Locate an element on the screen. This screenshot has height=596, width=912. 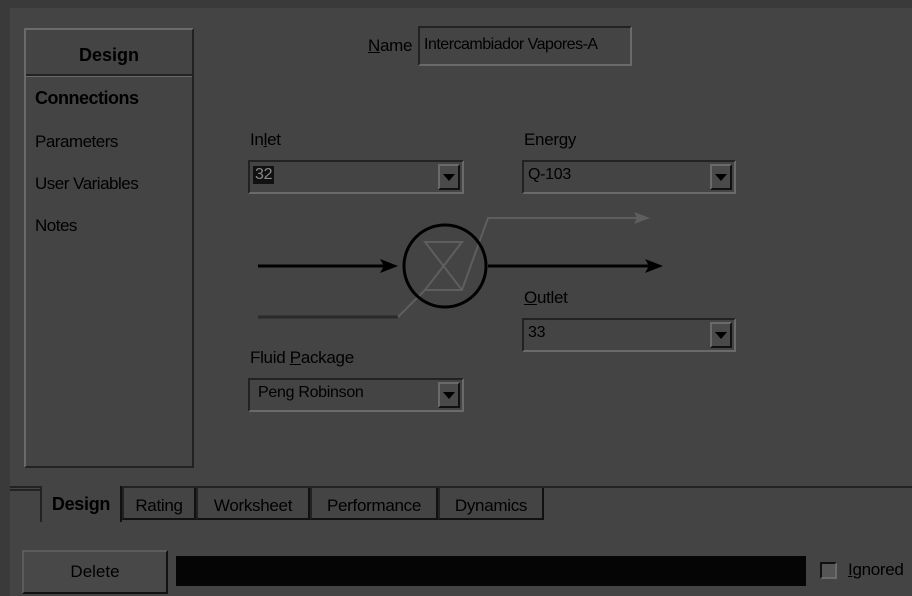
inlet-dropdown: 32 is located at coordinates (356, 177).